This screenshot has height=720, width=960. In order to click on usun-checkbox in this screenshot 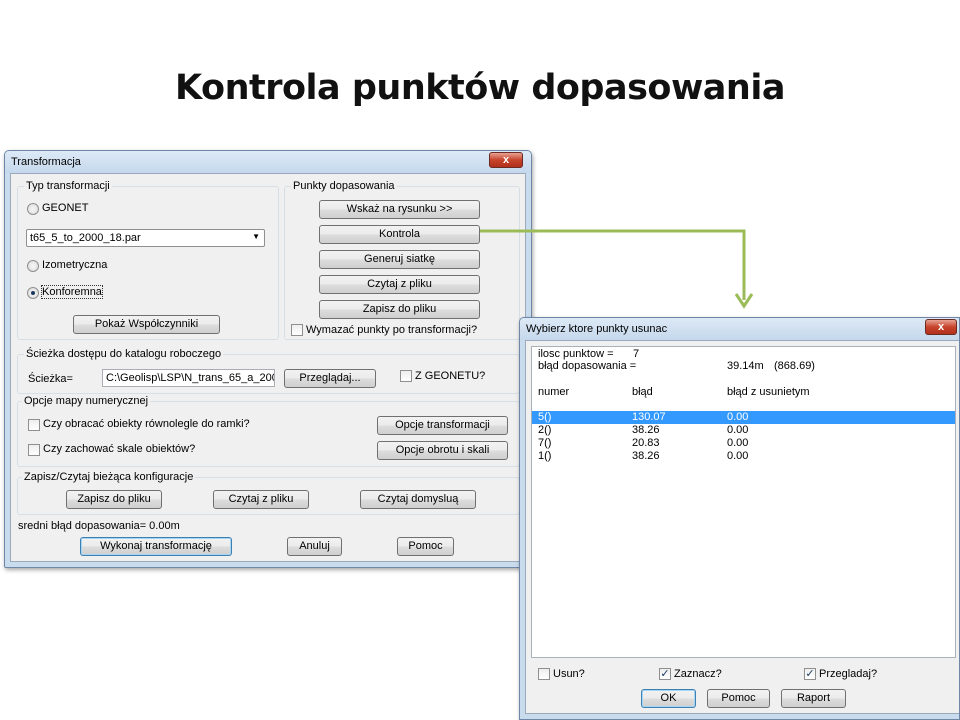, I will do `click(544, 674)`.